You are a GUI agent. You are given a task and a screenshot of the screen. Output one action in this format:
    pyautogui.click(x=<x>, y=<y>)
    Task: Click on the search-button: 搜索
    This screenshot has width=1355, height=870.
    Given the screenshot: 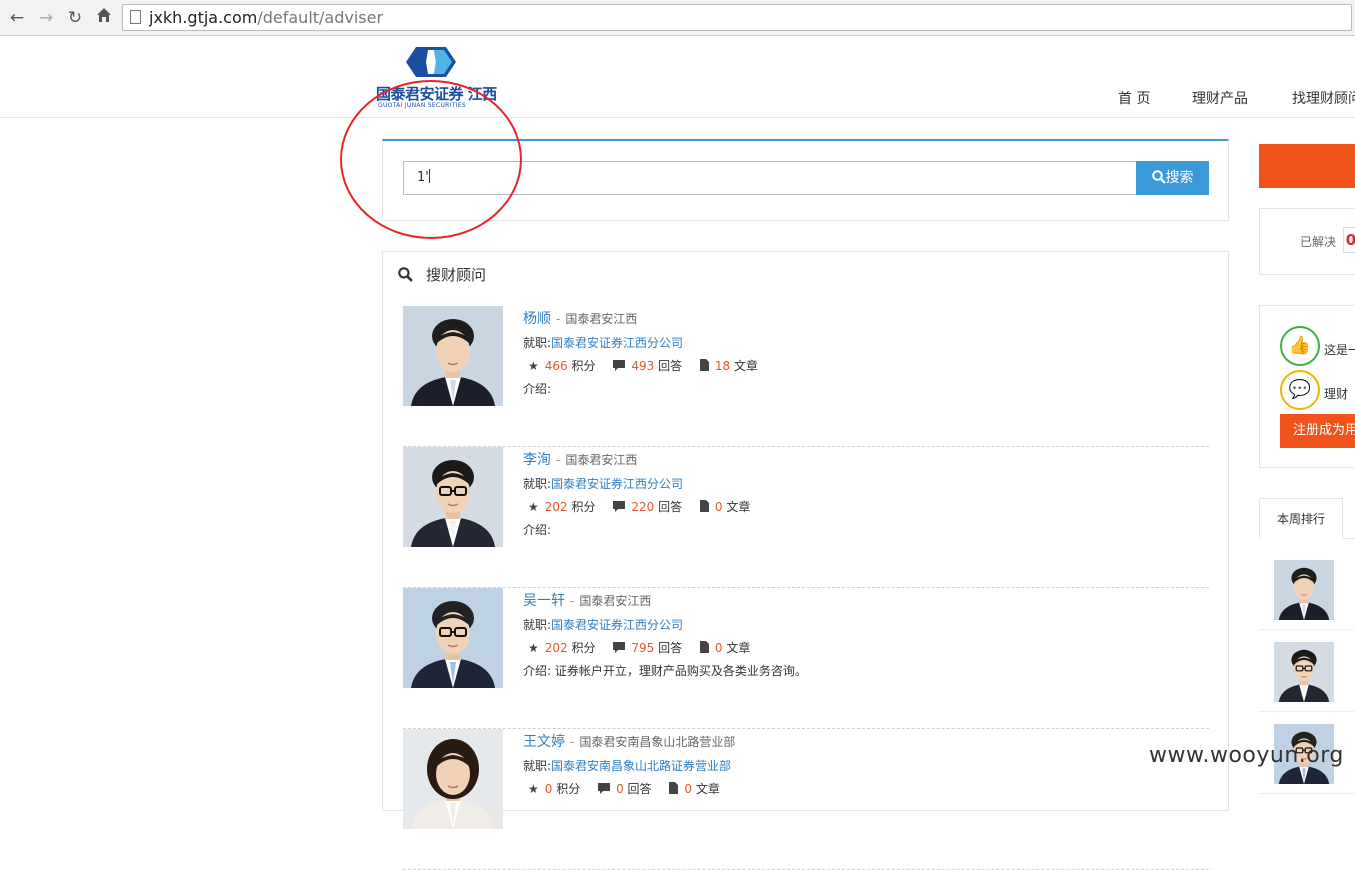 What is the action you would take?
    pyautogui.click(x=1172, y=178)
    